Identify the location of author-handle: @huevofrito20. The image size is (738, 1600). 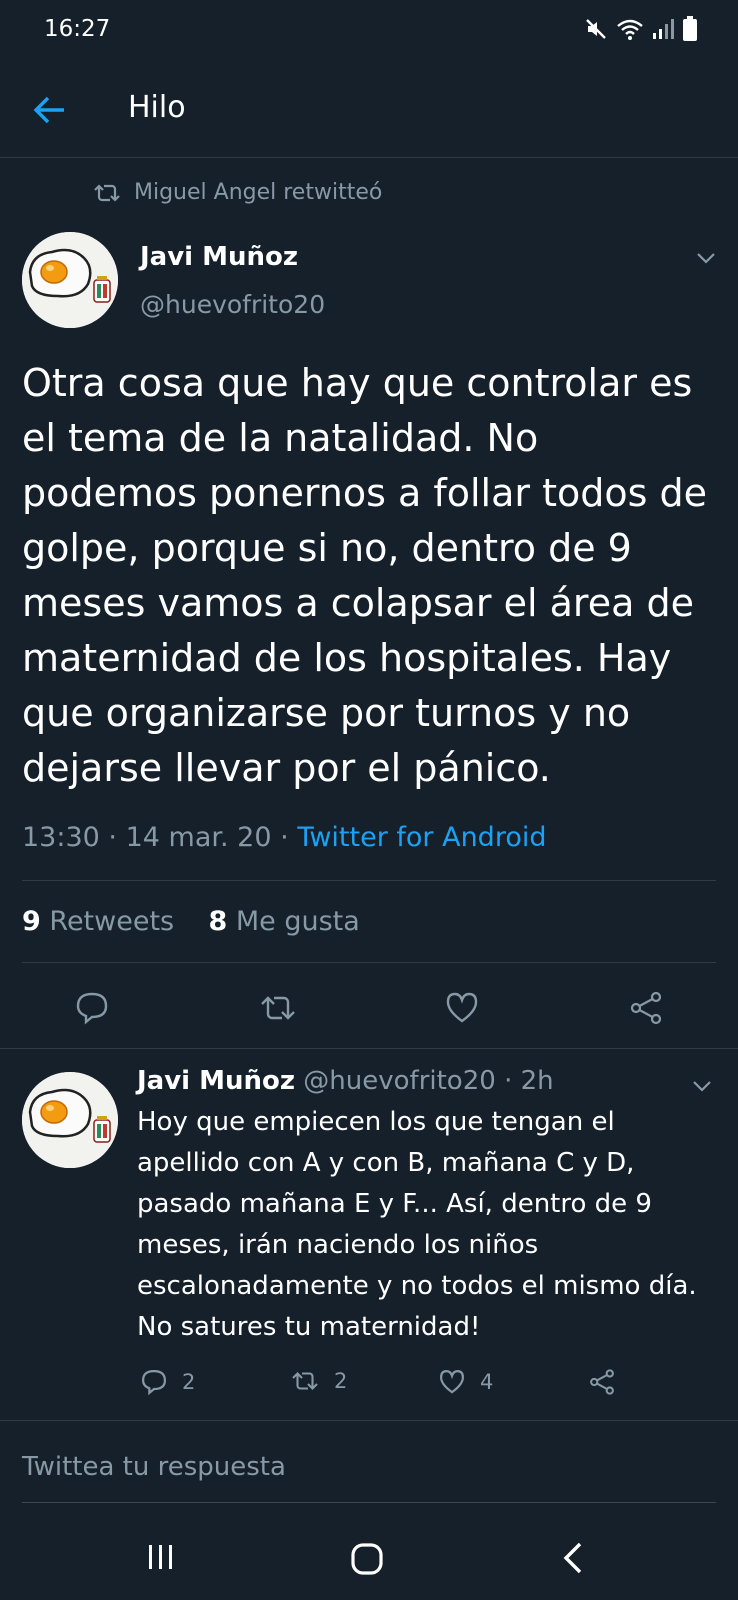
(232, 304).